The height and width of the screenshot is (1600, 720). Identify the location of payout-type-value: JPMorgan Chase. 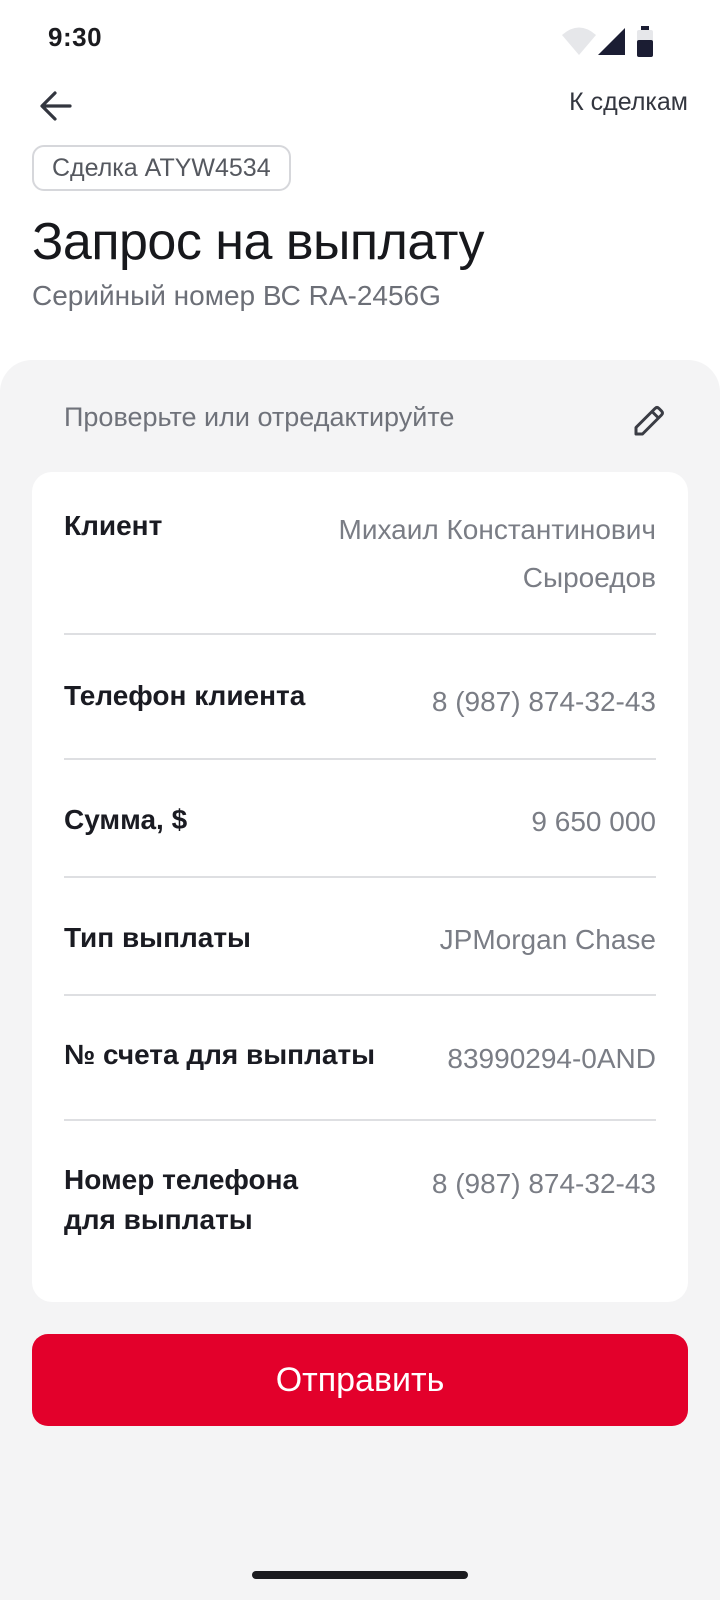
(547, 939).